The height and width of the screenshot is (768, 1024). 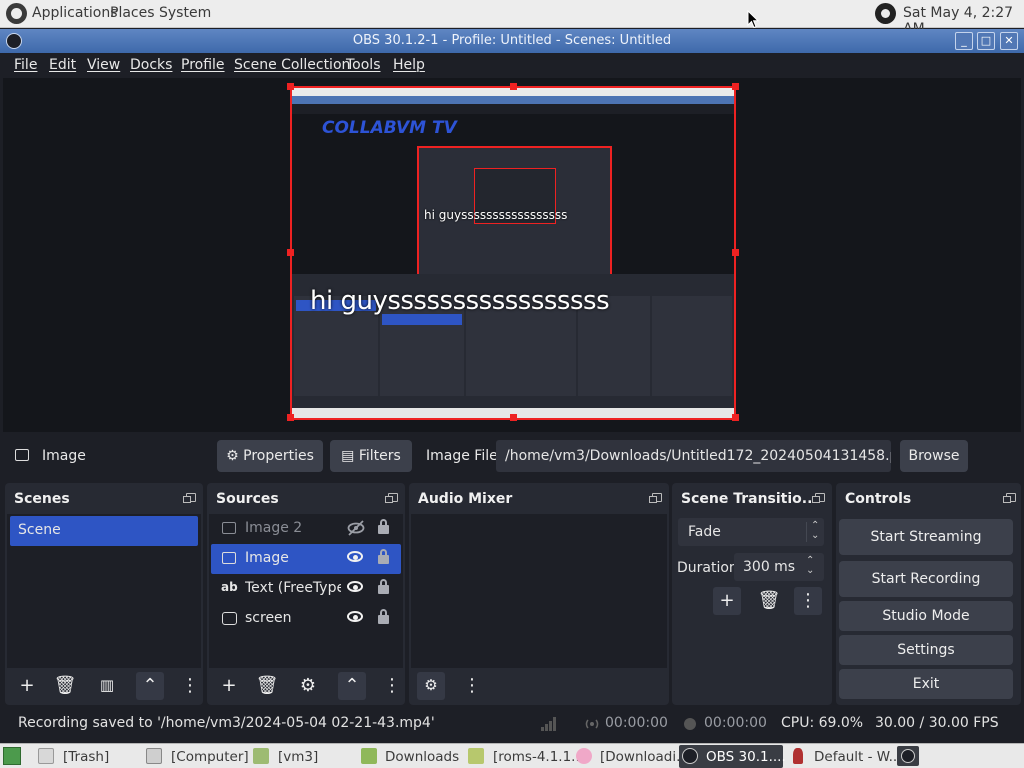 I want to click on filters-button: ▤ Filters, so click(x=371, y=456).